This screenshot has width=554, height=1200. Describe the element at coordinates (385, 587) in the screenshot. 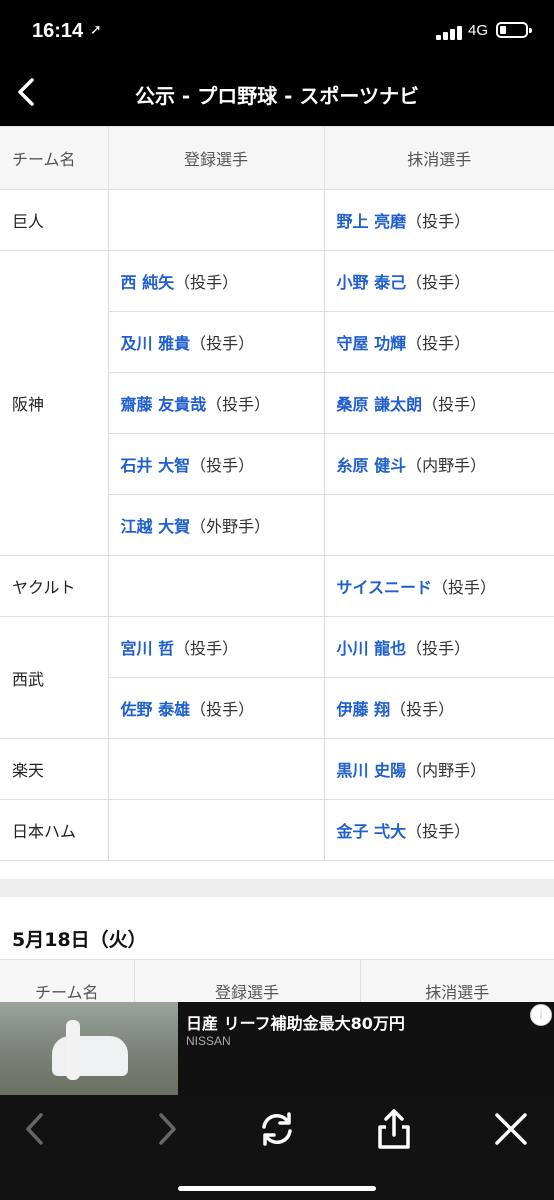

I see `player-link: サイスニード` at that location.